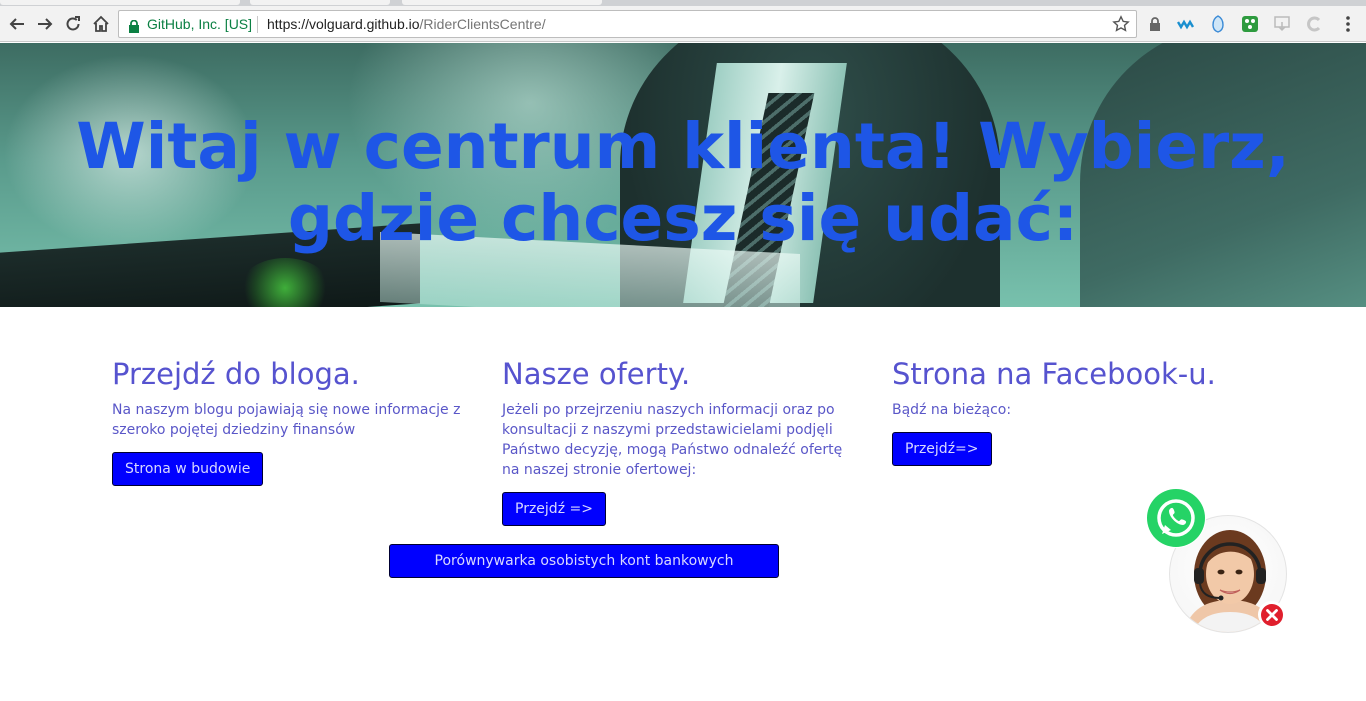  Describe the element at coordinates (952, 410) in the screenshot. I see `facebook-description: Bądź na bieżąco:` at that location.